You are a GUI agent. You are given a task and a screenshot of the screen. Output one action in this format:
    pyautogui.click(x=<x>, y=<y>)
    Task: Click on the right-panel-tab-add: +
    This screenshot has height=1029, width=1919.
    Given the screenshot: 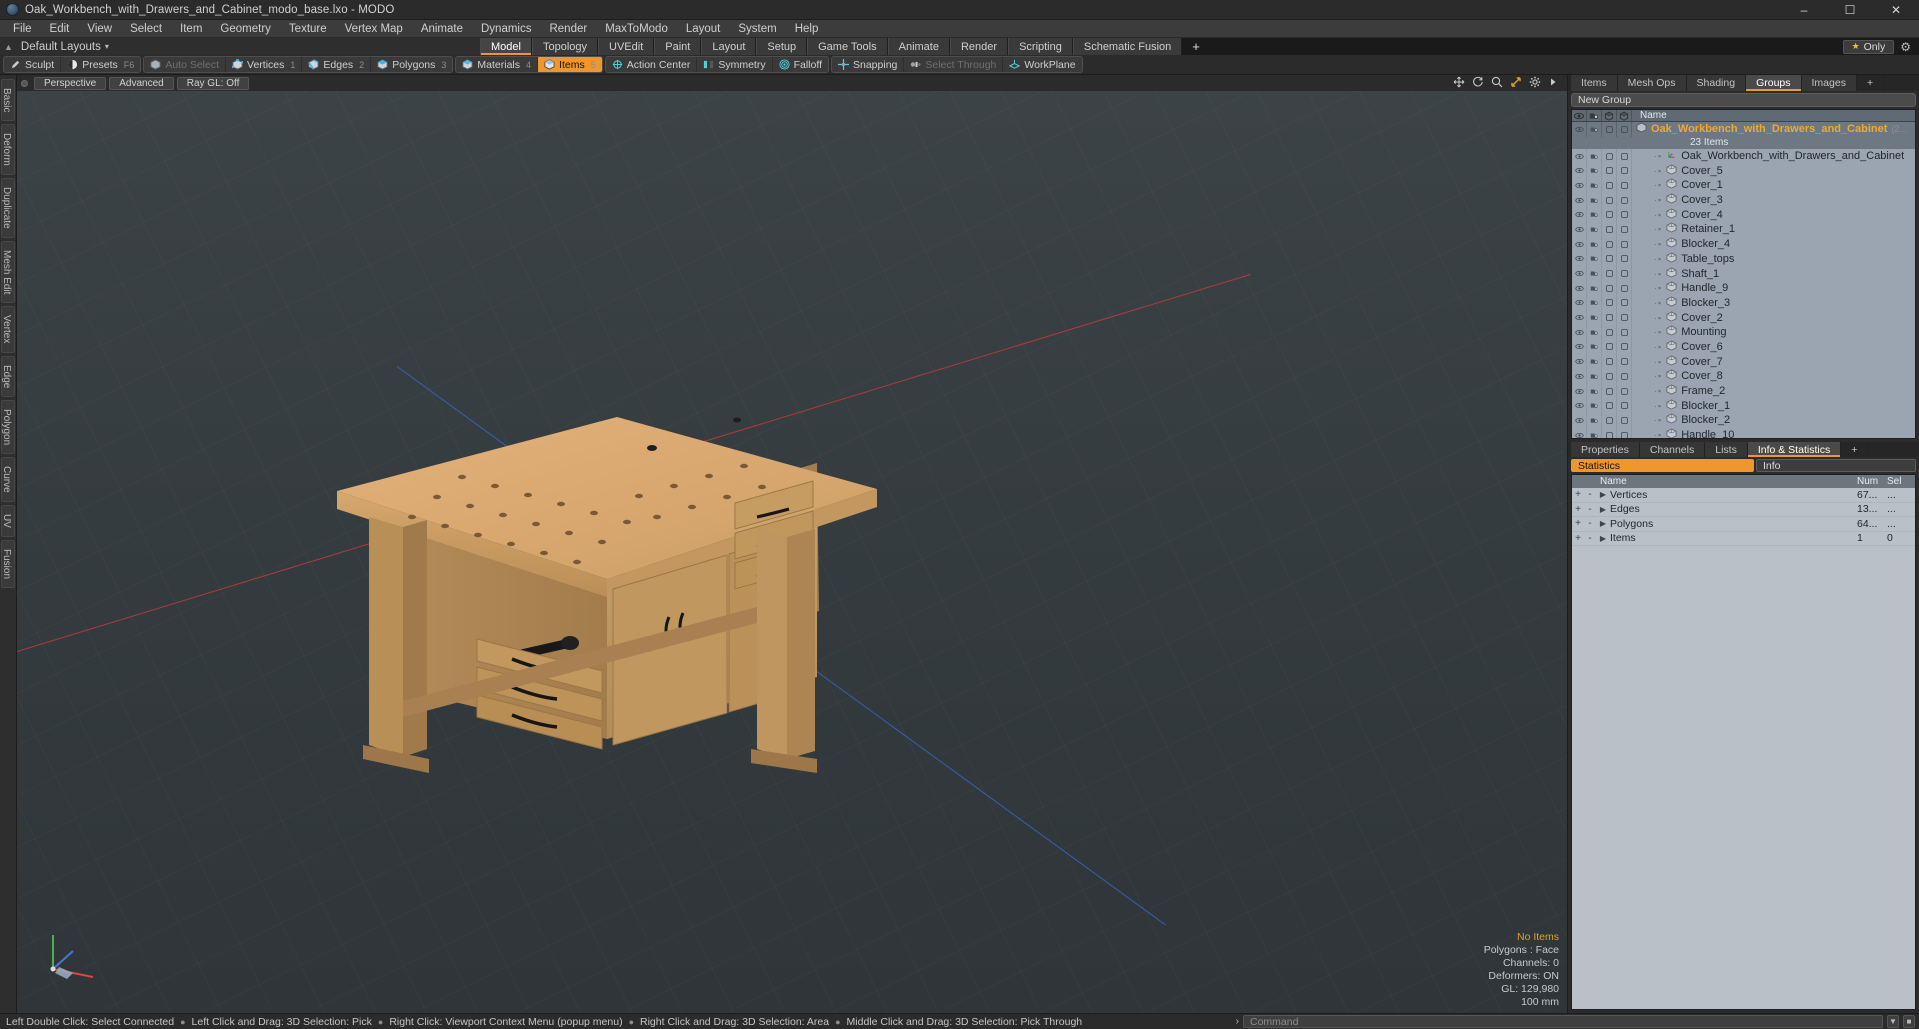 What is the action you would take?
    pyautogui.click(x=1870, y=83)
    